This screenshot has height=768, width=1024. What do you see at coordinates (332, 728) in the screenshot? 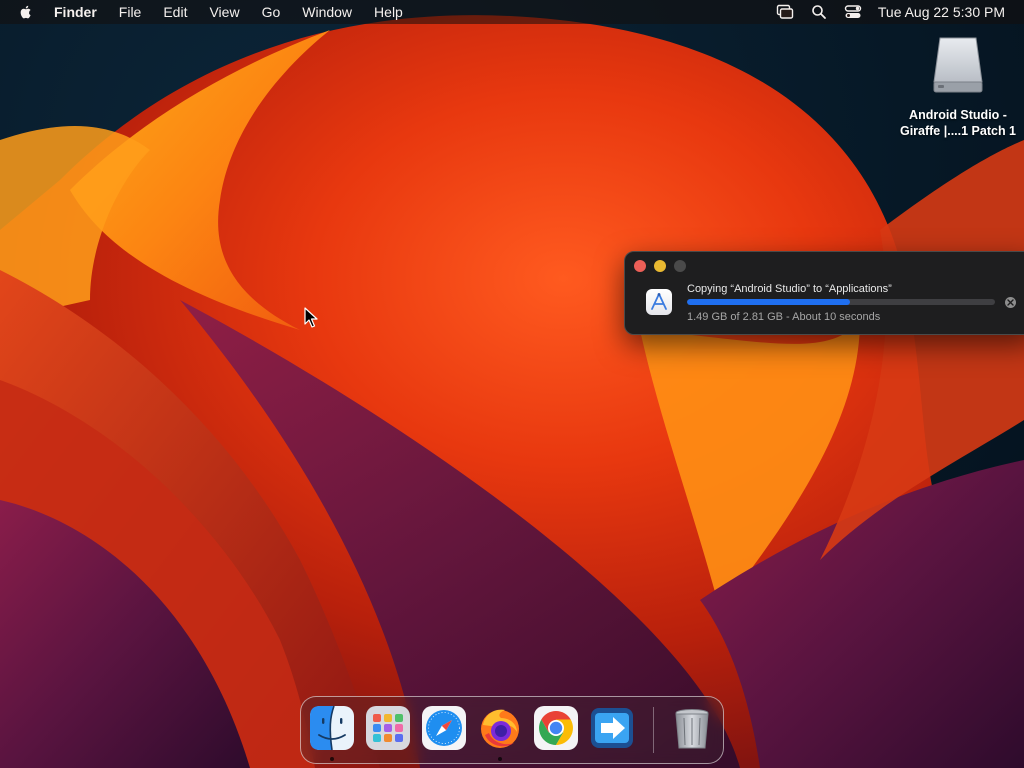
I see `finder-icon` at bounding box center [332, 728].